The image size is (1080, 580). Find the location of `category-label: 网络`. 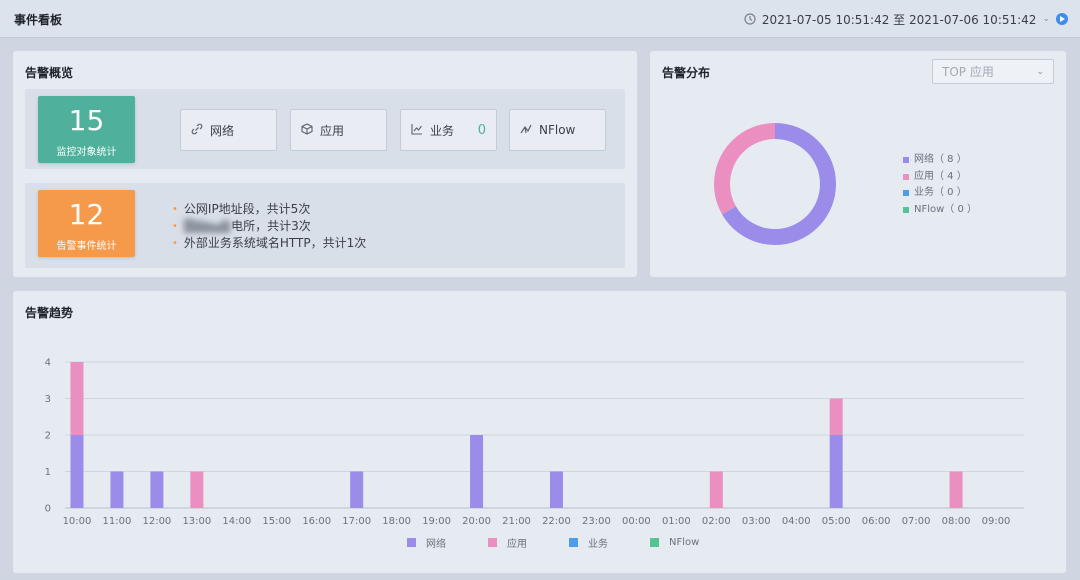

category-label: 网络 is located at coordinates (222, 130).